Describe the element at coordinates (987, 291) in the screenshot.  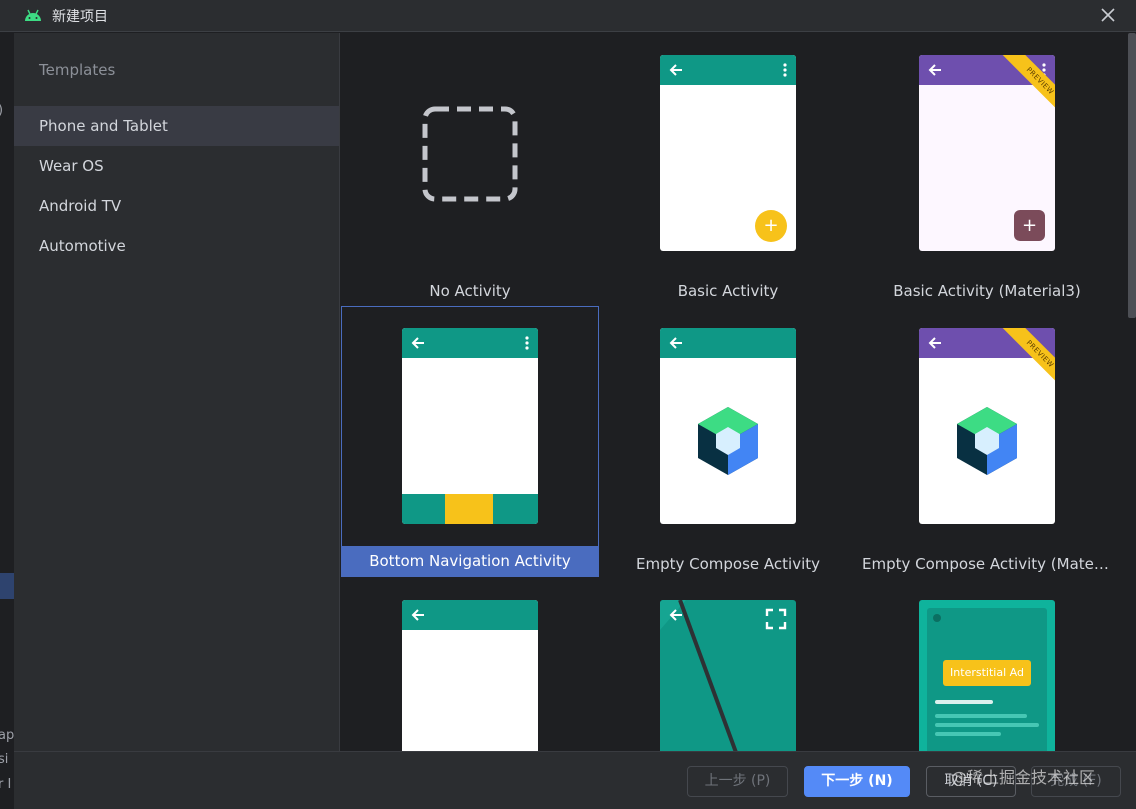
I see `template-label: Basic Activity (Material3)` at that location.